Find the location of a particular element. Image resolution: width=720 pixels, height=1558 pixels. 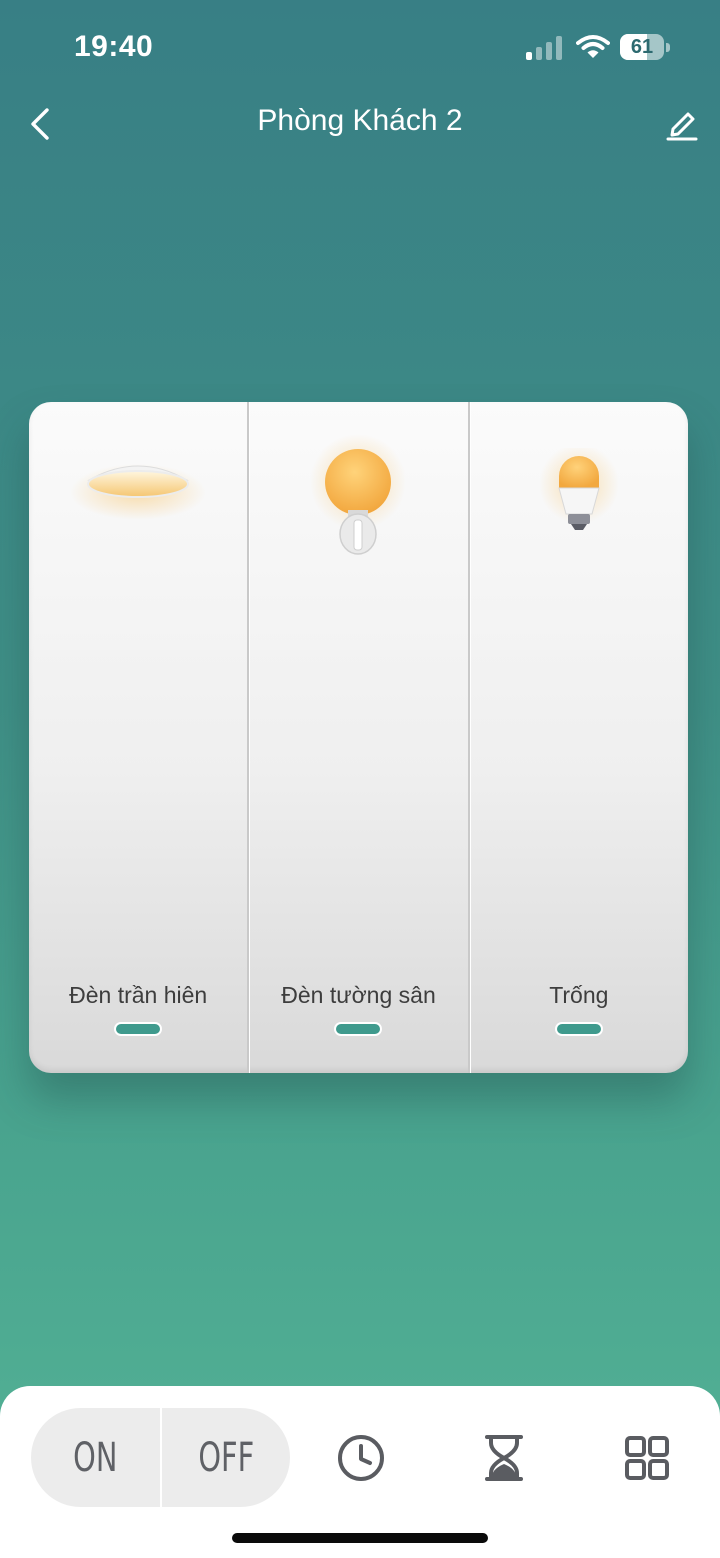

gang-2-label: Đèn tường sân is located at coordinates (358, 995).